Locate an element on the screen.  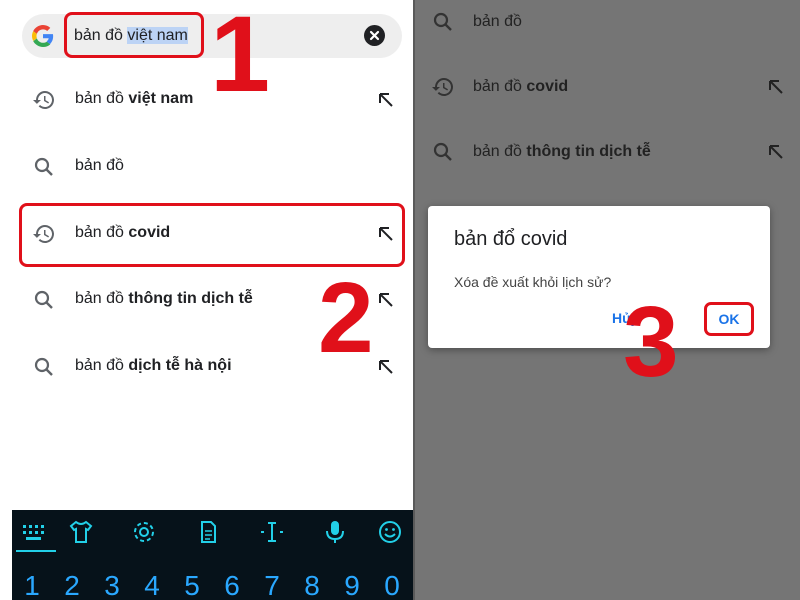
key-5: 5 is located at coordinates (192, 585).